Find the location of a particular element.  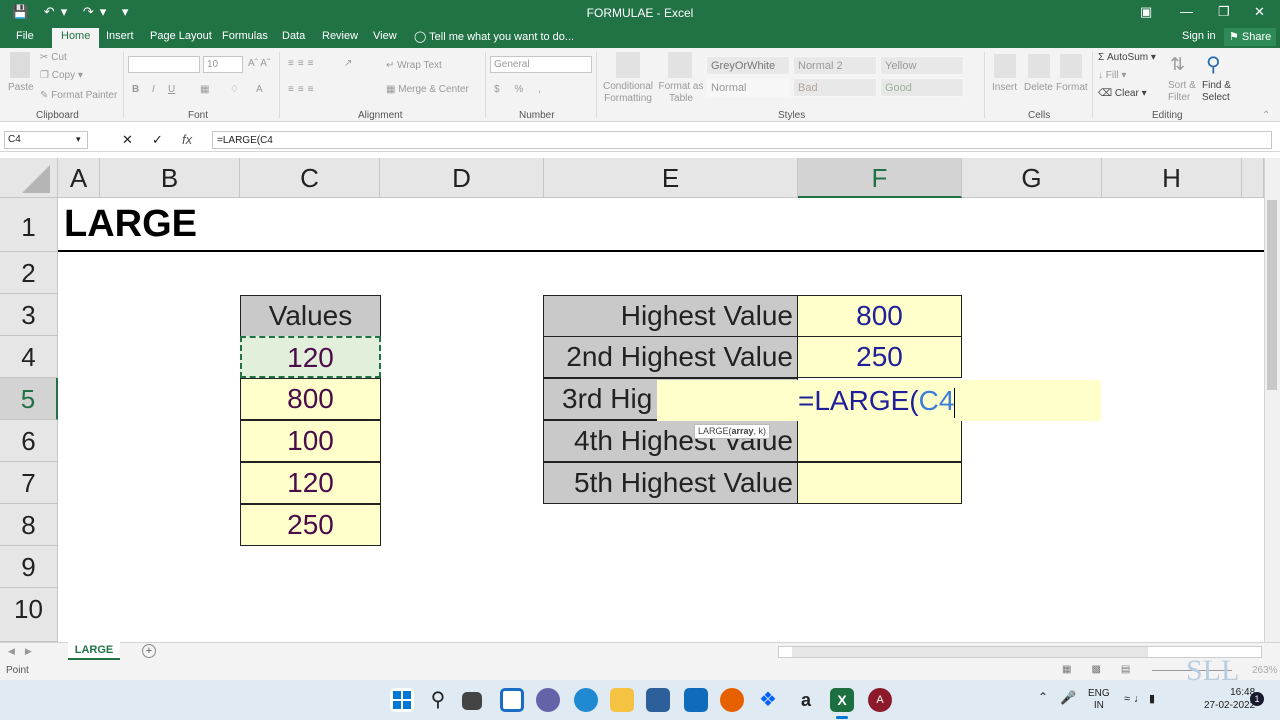

row-header: 8 is located at coordinates (29, 525).